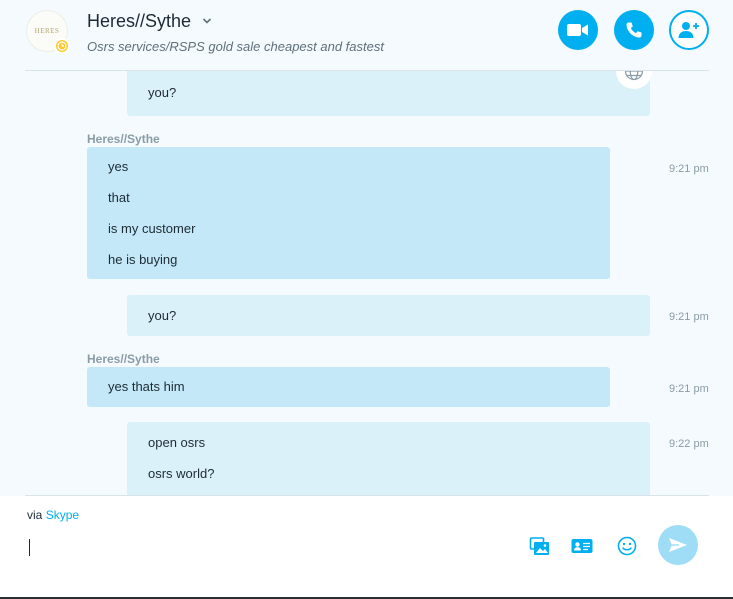 This screenshot has height=599, width=733. I want to click on via-label: via Skype, so click(53, 515).